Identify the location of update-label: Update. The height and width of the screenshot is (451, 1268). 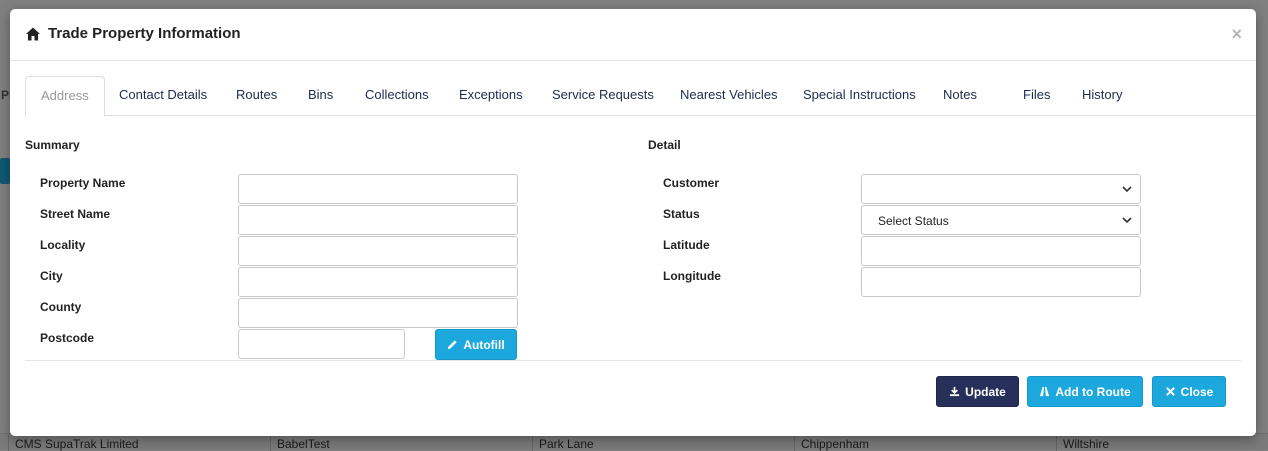
(985, 391).